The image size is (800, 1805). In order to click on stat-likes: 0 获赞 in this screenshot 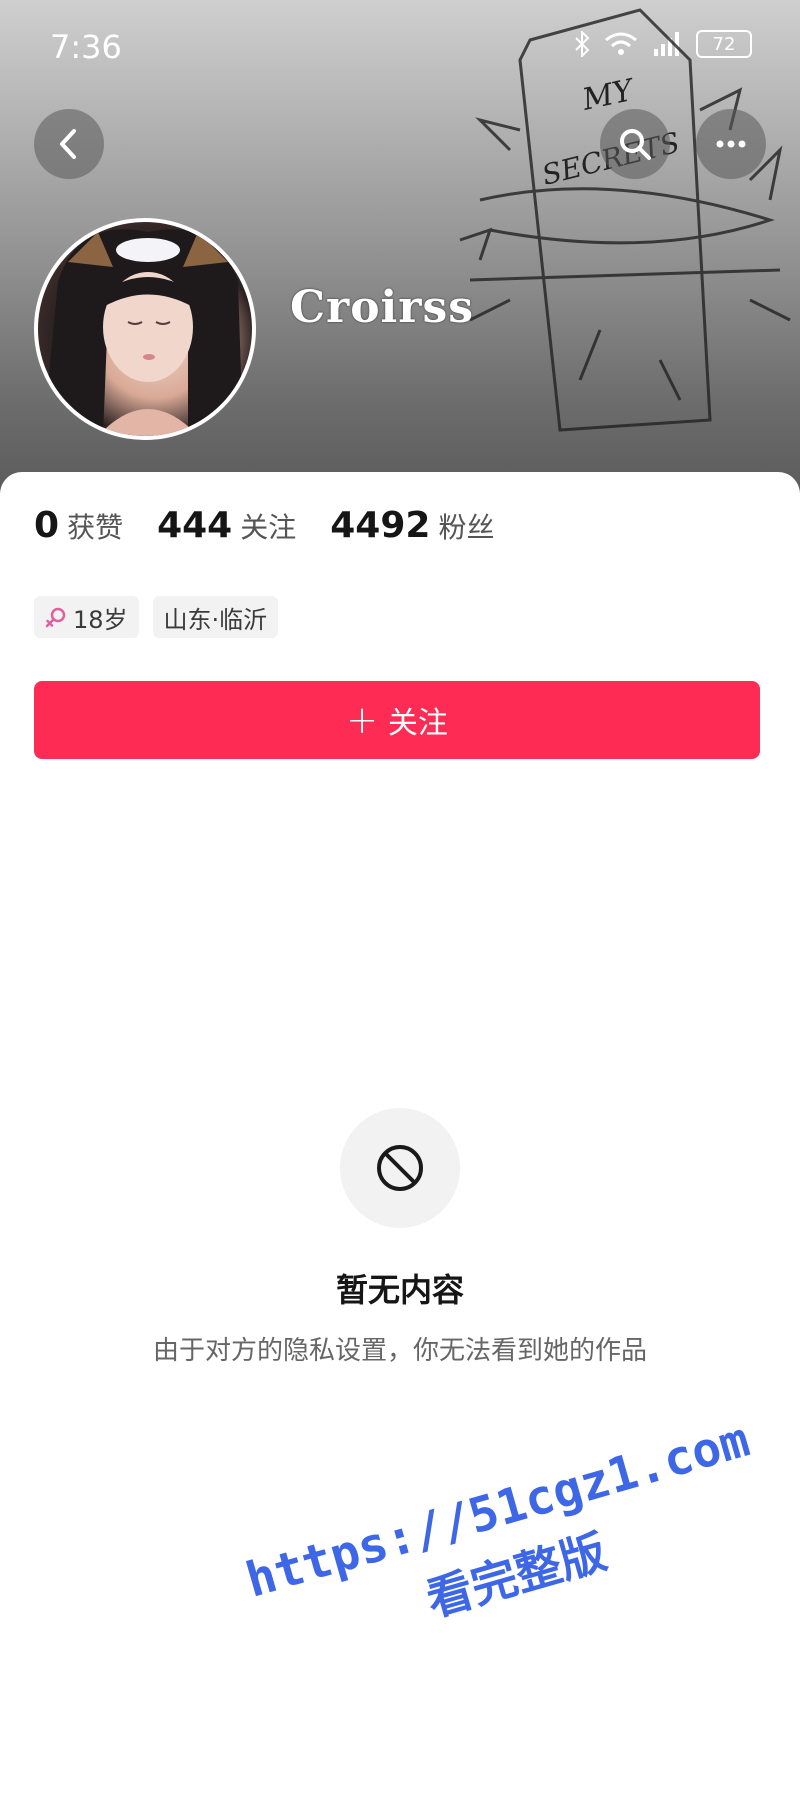, I will do `click(78, 525)`.